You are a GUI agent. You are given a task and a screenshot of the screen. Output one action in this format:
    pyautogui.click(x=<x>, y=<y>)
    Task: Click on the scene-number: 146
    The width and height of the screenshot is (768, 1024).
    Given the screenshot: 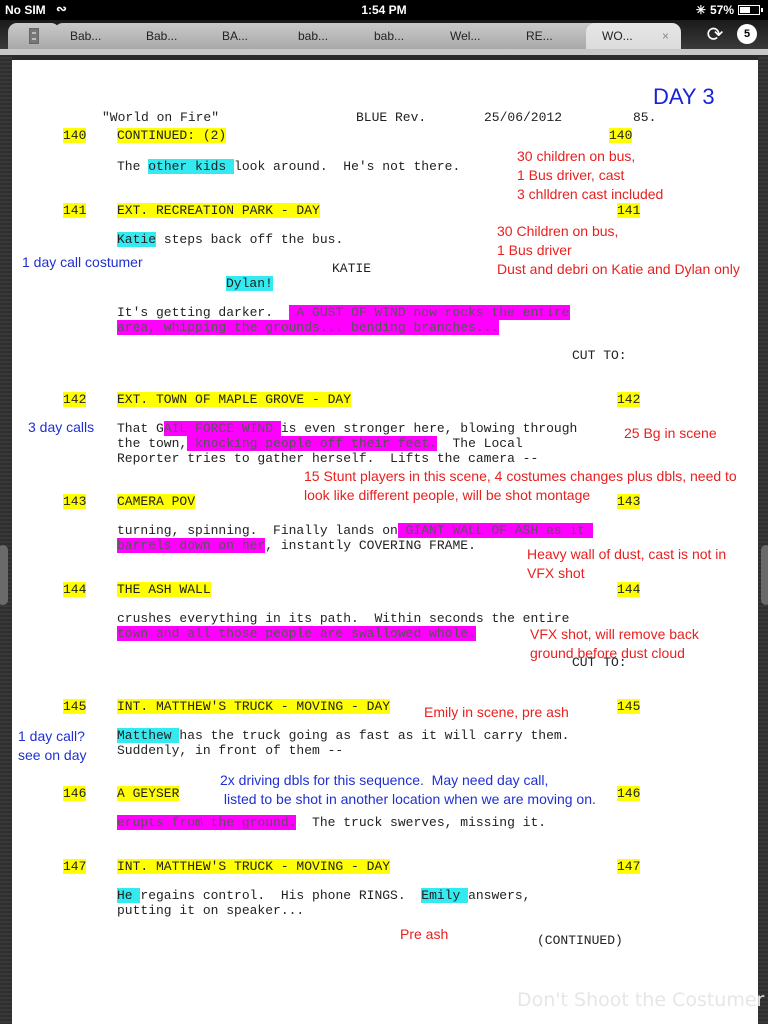 What is the action you would take?
    pyautogui.click(x=75, y=793)
    